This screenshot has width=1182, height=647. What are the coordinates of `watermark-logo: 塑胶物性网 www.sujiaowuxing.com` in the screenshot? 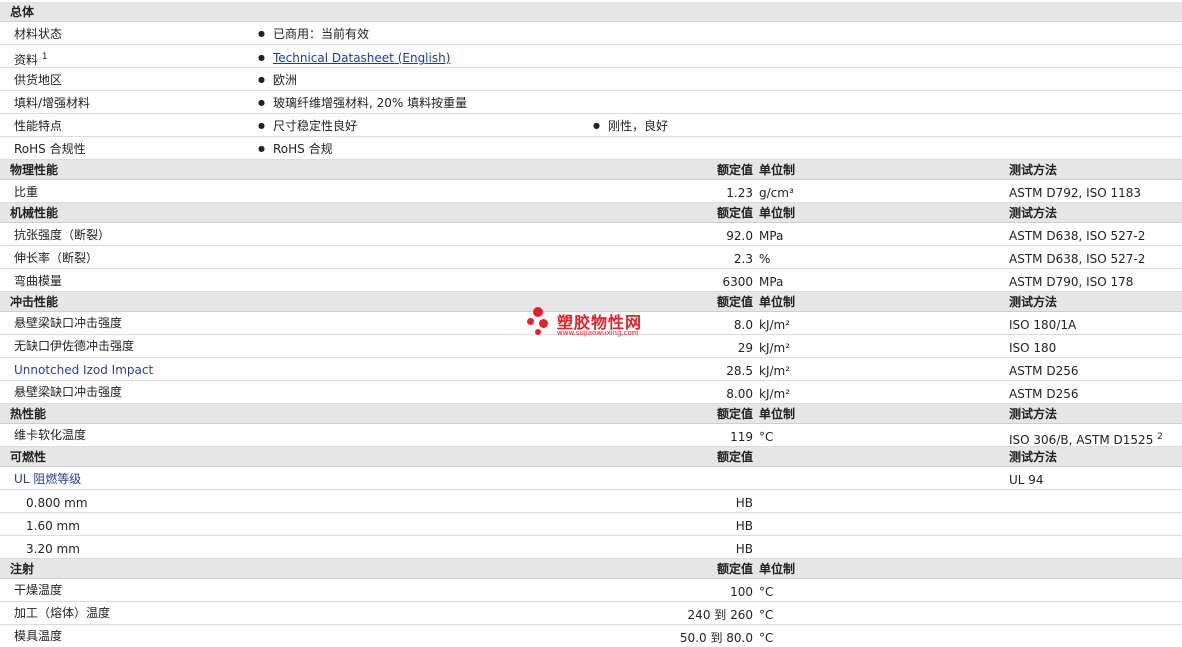 It's located at (597, 325).